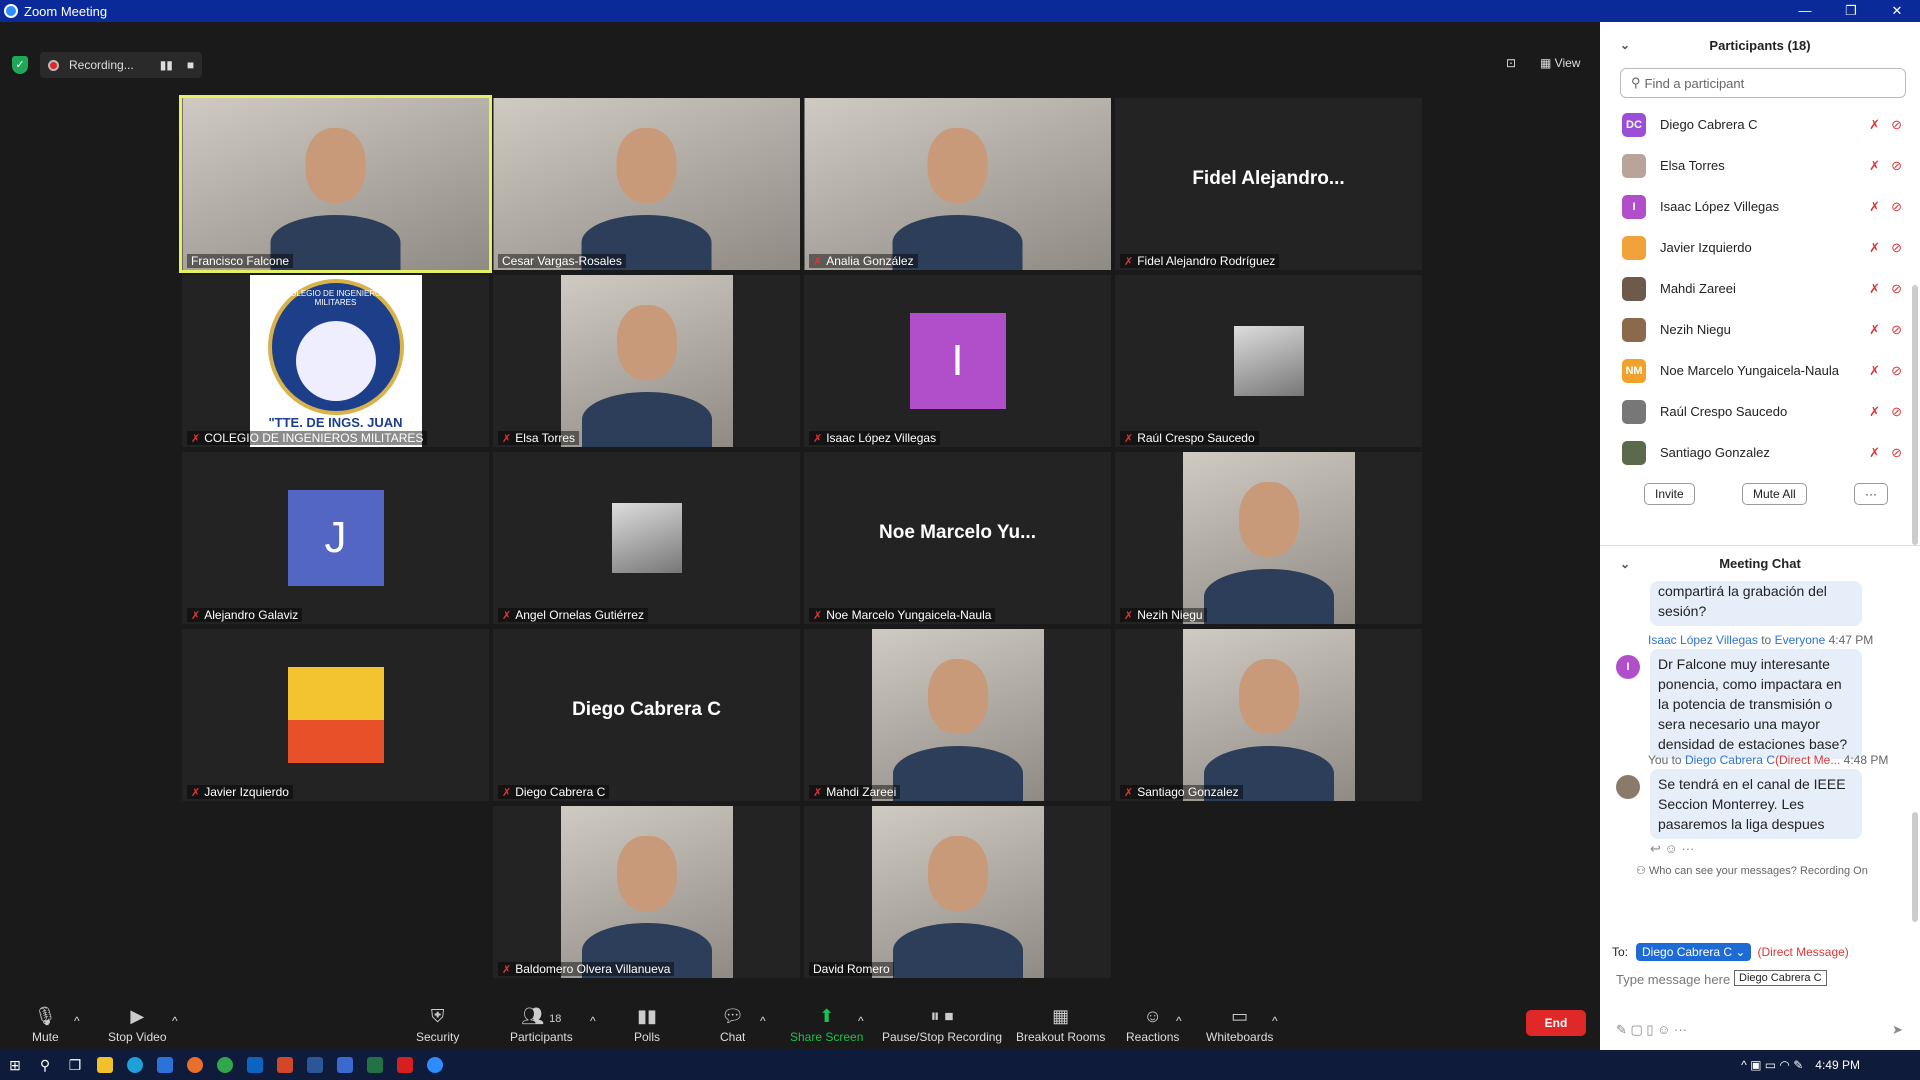 This screenshot has height=1080, width=1920. I want to click on collapse-chevron-icon: ⌄, so click(1625, 45).